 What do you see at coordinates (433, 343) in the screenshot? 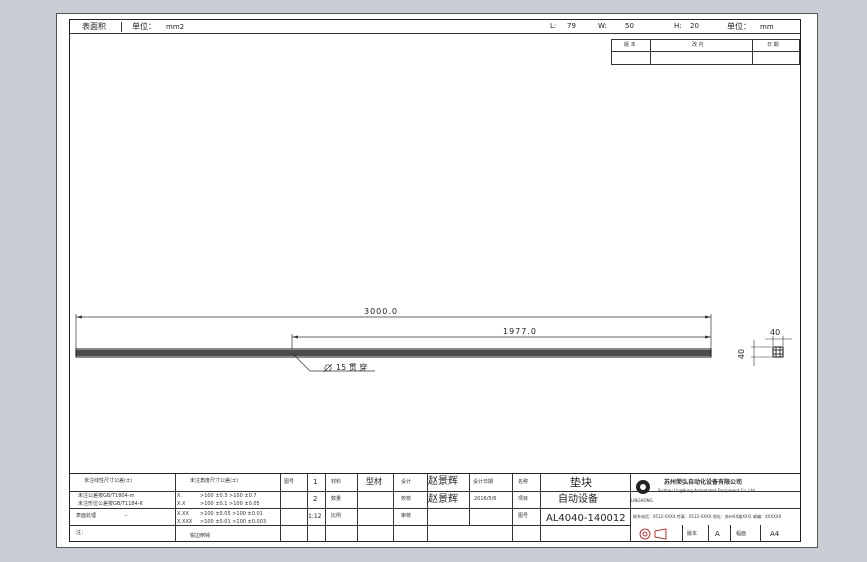
I see `part-drawing` at bounding box center [433, 343].